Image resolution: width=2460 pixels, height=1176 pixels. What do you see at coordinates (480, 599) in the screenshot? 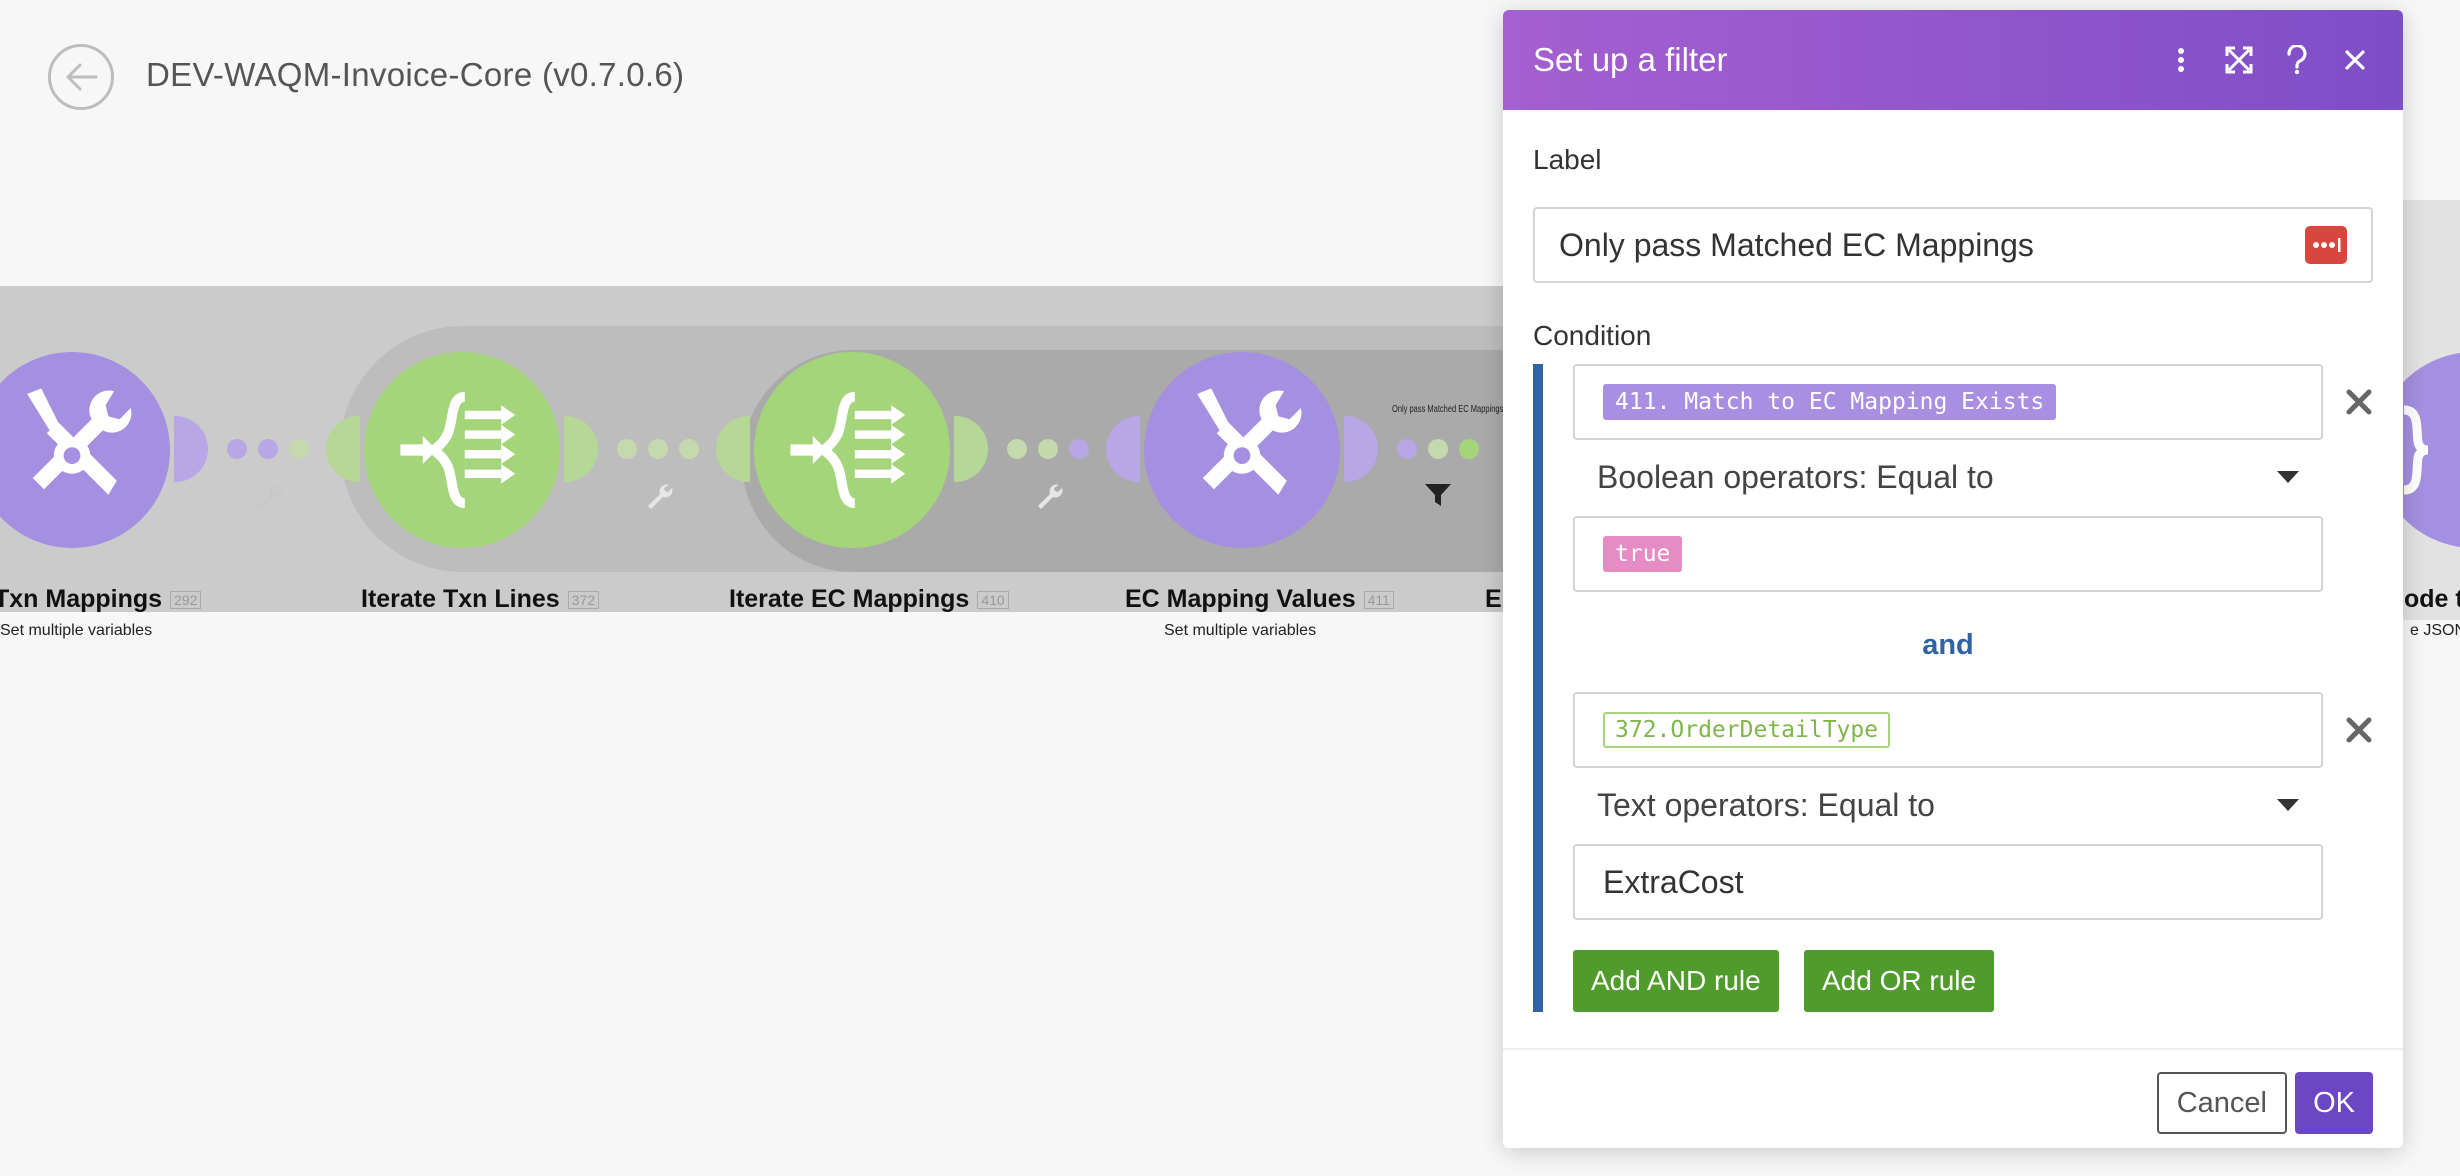
I see `module-label: Iterate Txn Lines 372` at bounding box center [480, 599].